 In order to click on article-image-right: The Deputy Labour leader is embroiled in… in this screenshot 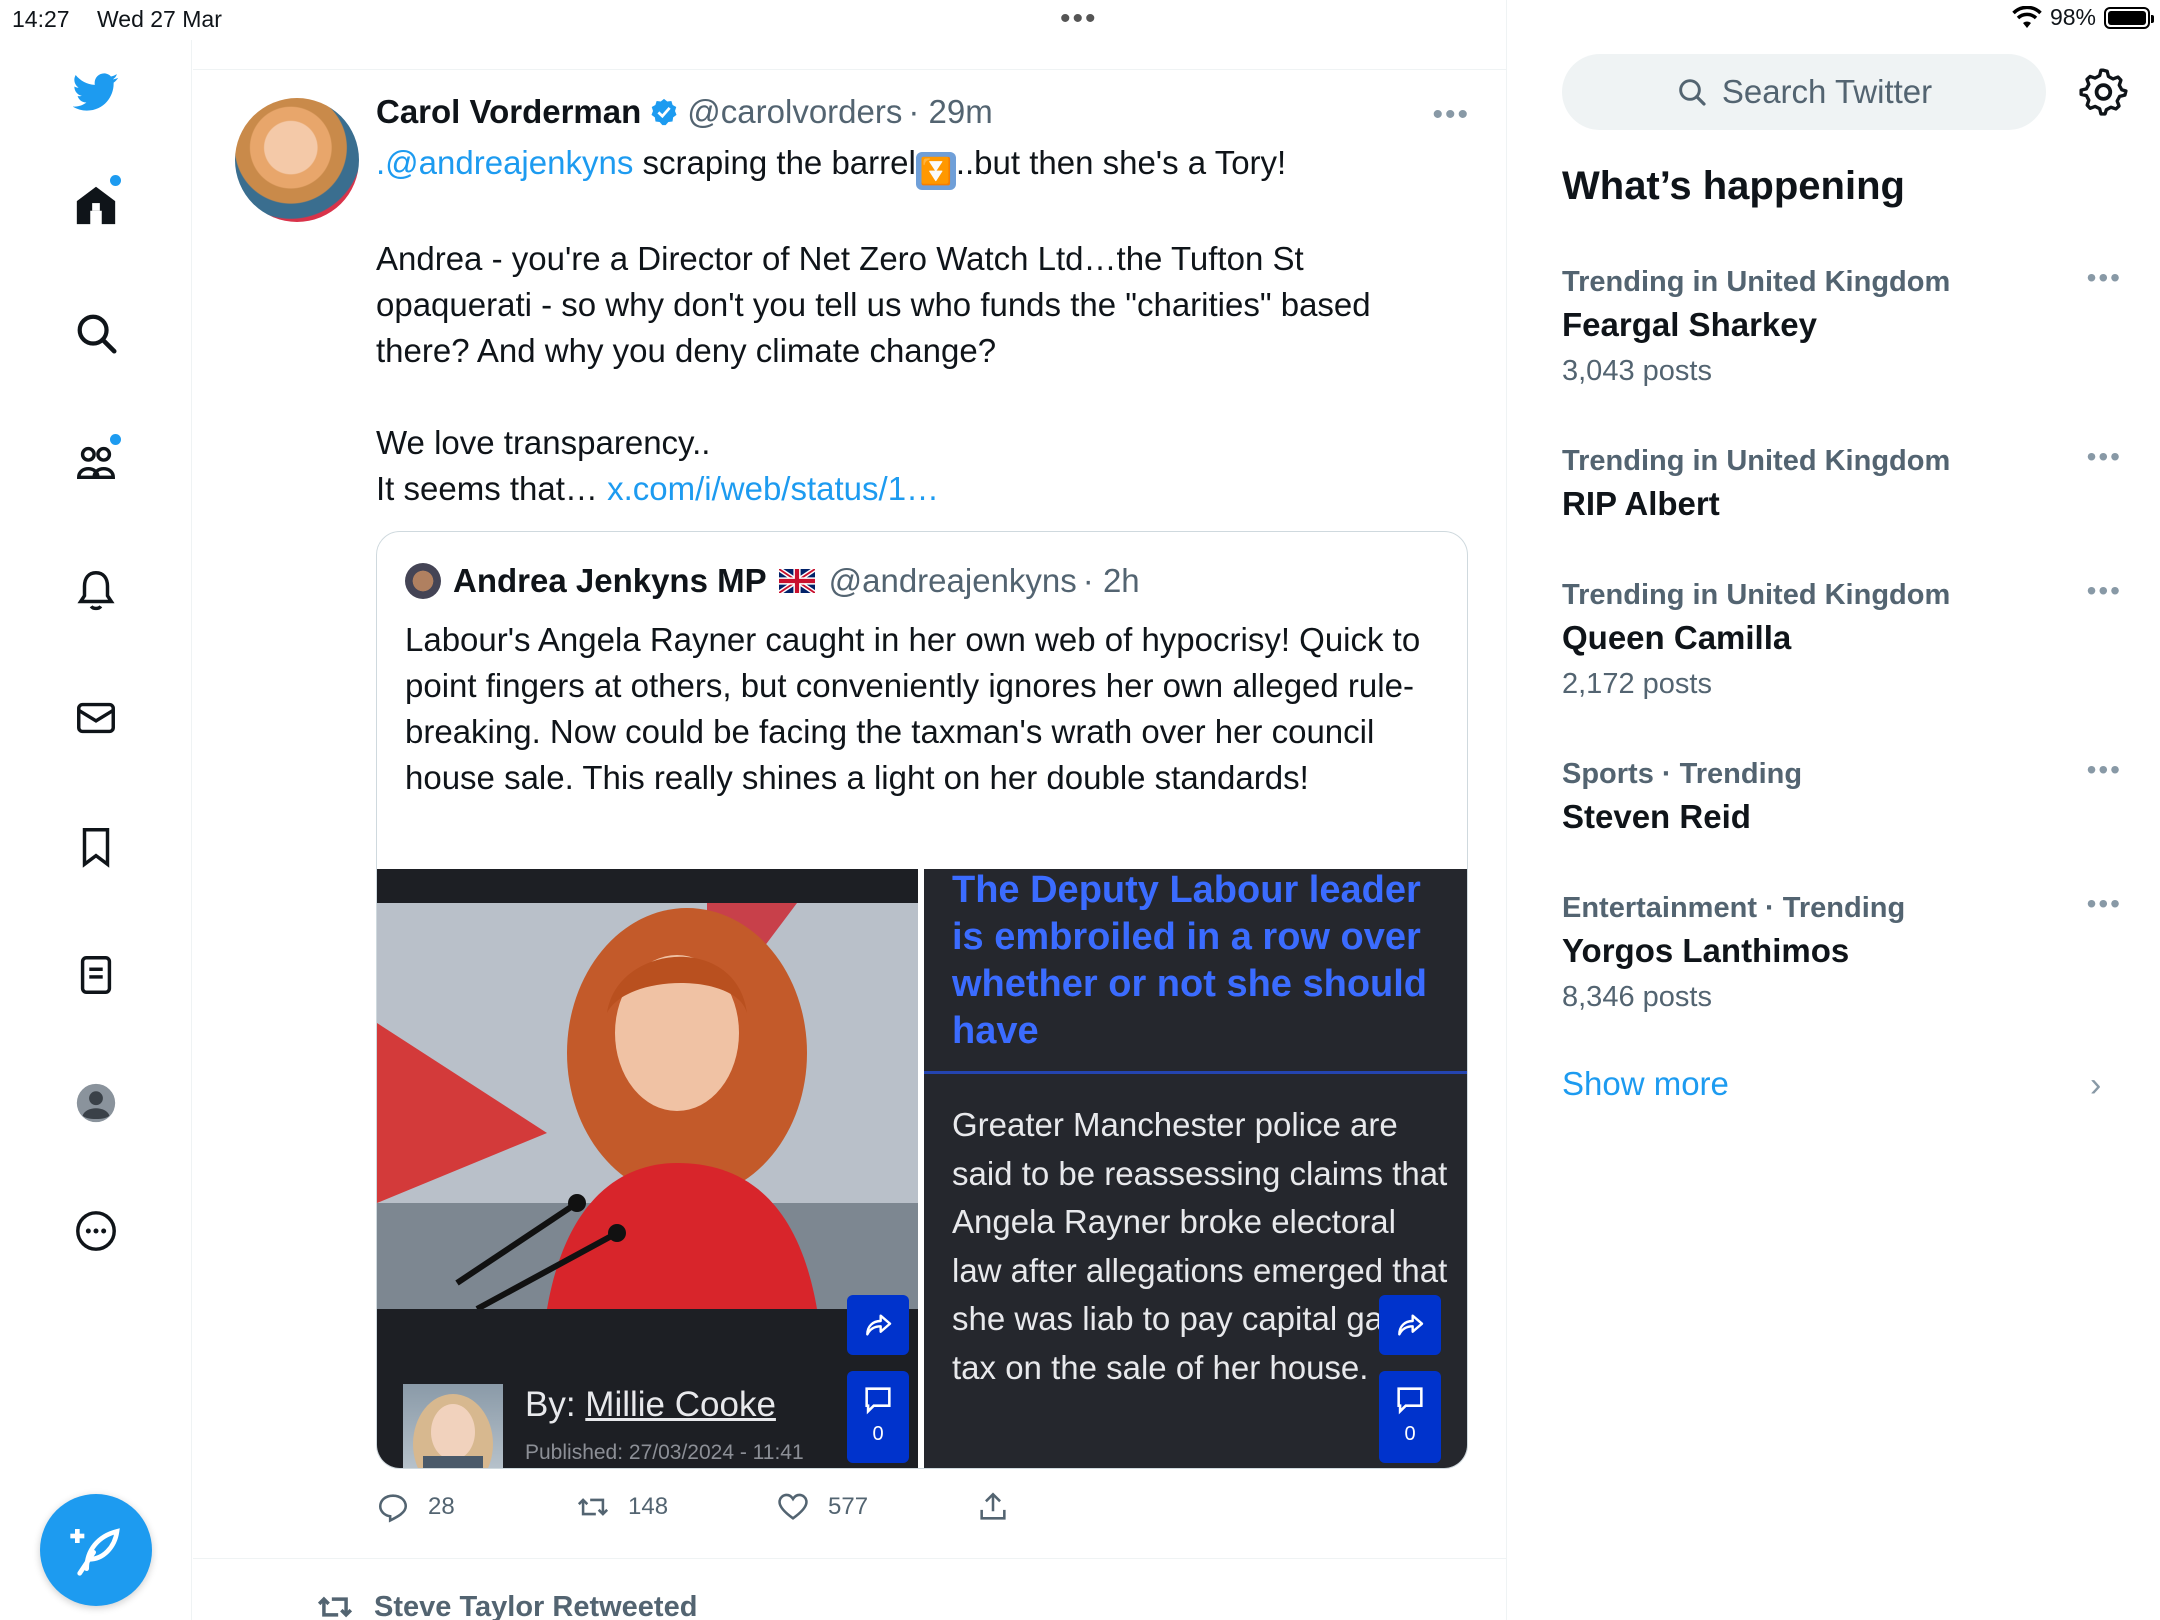, I will do `click(1195, 1168)`.